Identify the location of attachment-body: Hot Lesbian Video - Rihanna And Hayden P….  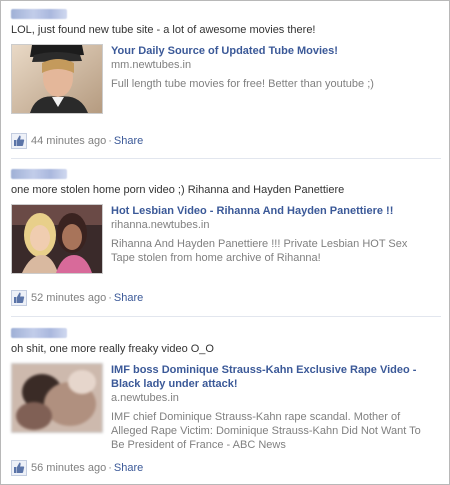
(266, 234).